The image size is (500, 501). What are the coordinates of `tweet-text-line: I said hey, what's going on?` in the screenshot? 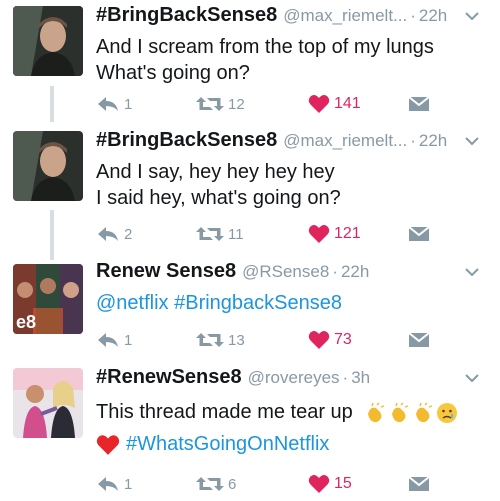 It's located at (218, 198).